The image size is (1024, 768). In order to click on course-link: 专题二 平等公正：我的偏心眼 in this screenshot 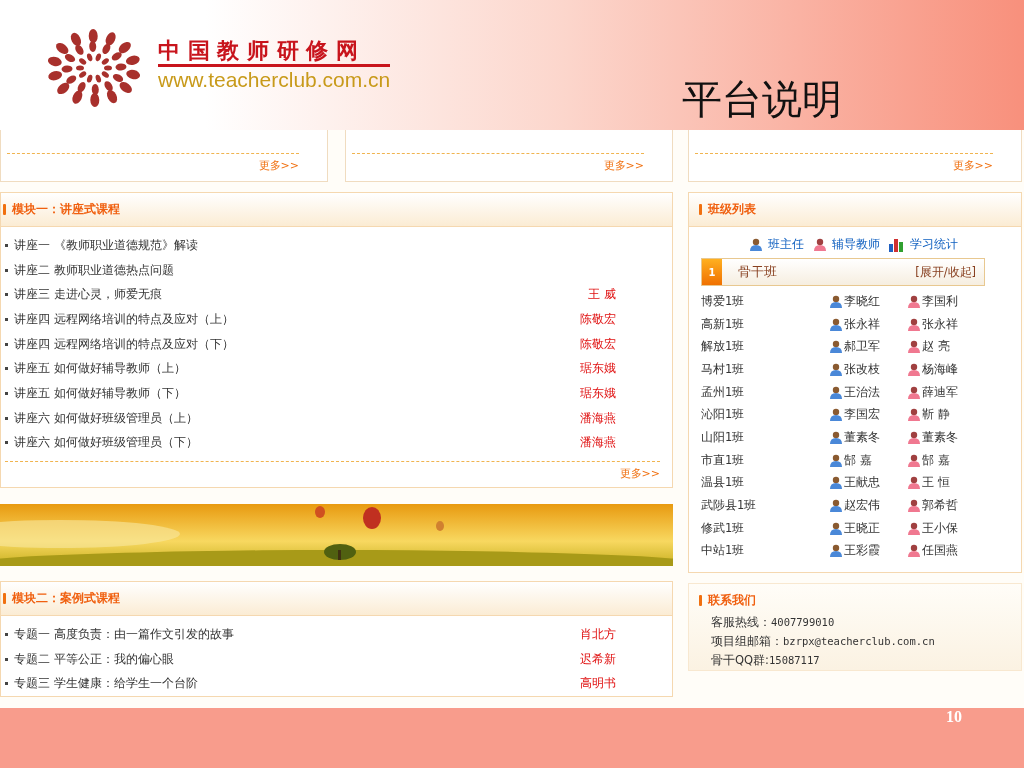, I will do `click(94, 659)`.